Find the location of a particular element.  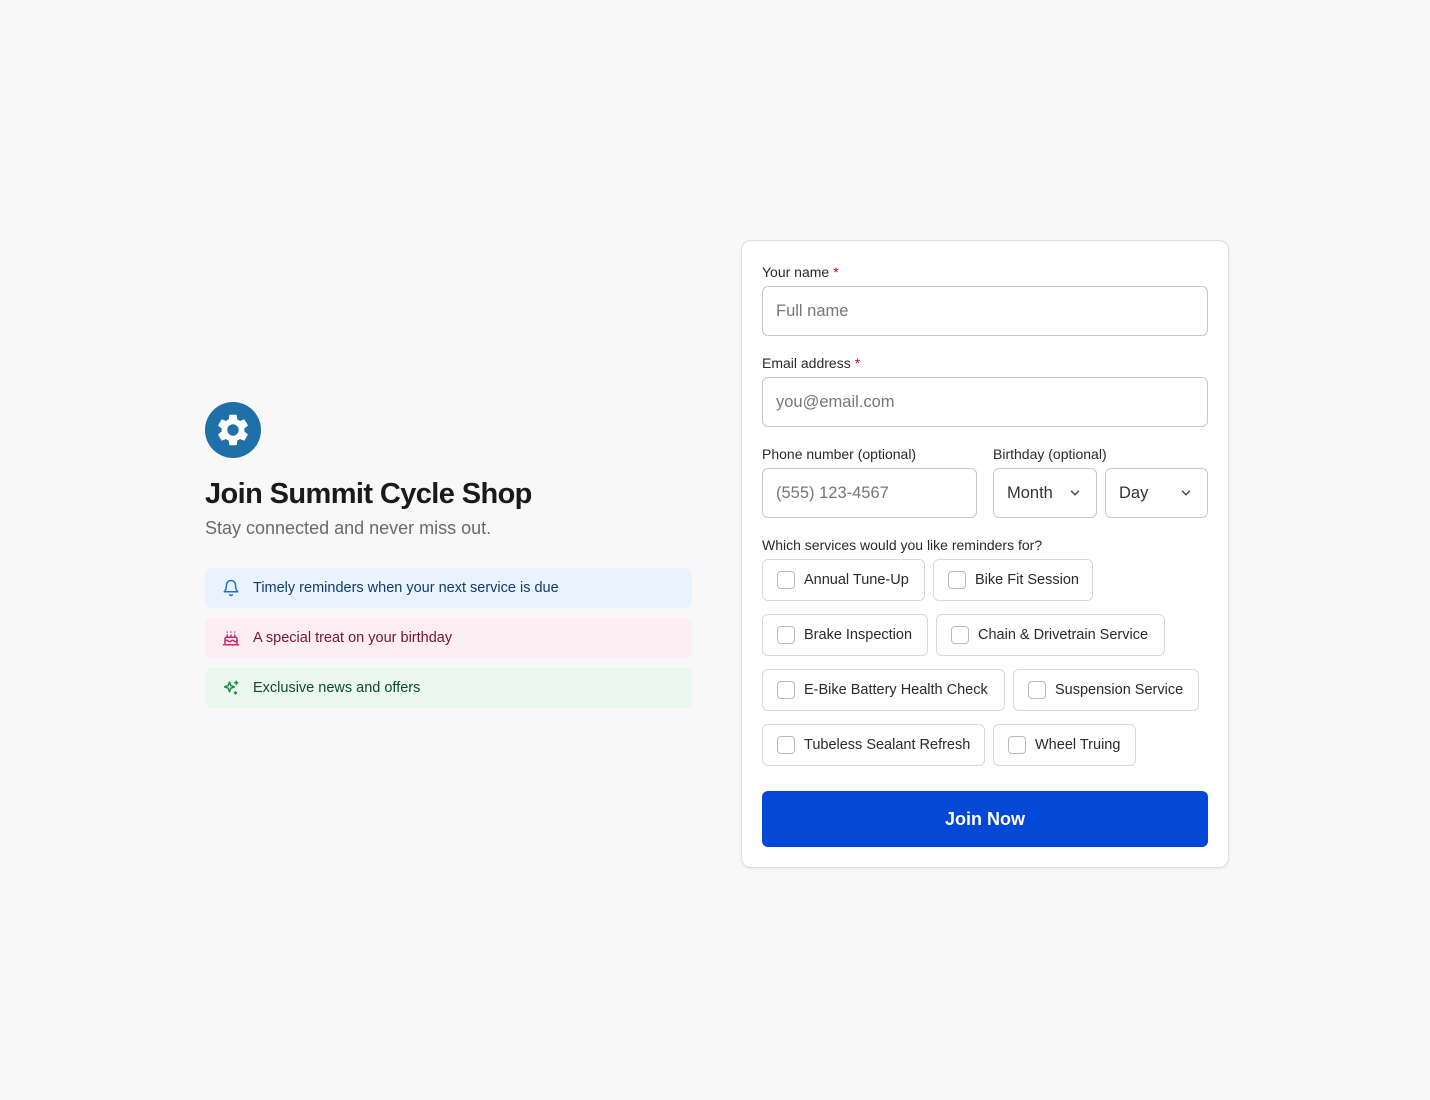

service-option-chain-drivetrain: Chain & Drivetrain Service is located at coordinates (1050, 635).